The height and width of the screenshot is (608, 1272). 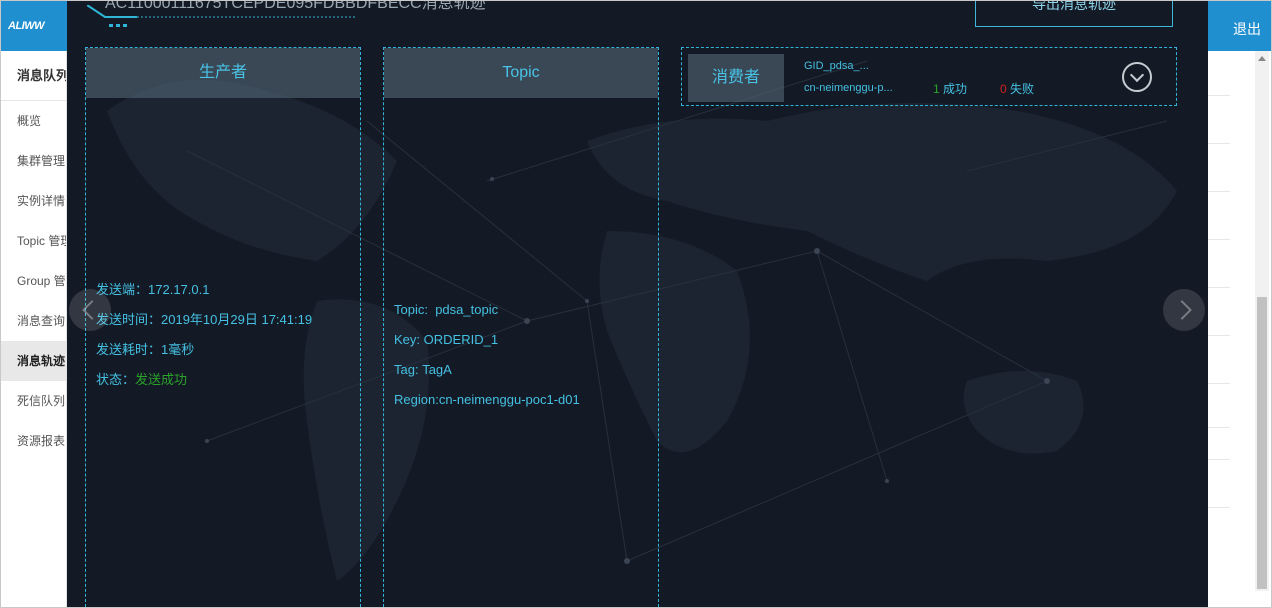 What do you see at coordinates (33, 281) in the screenshot?
I see `sidebar-item-group: Group 管理` at bounding box center [33, 281].